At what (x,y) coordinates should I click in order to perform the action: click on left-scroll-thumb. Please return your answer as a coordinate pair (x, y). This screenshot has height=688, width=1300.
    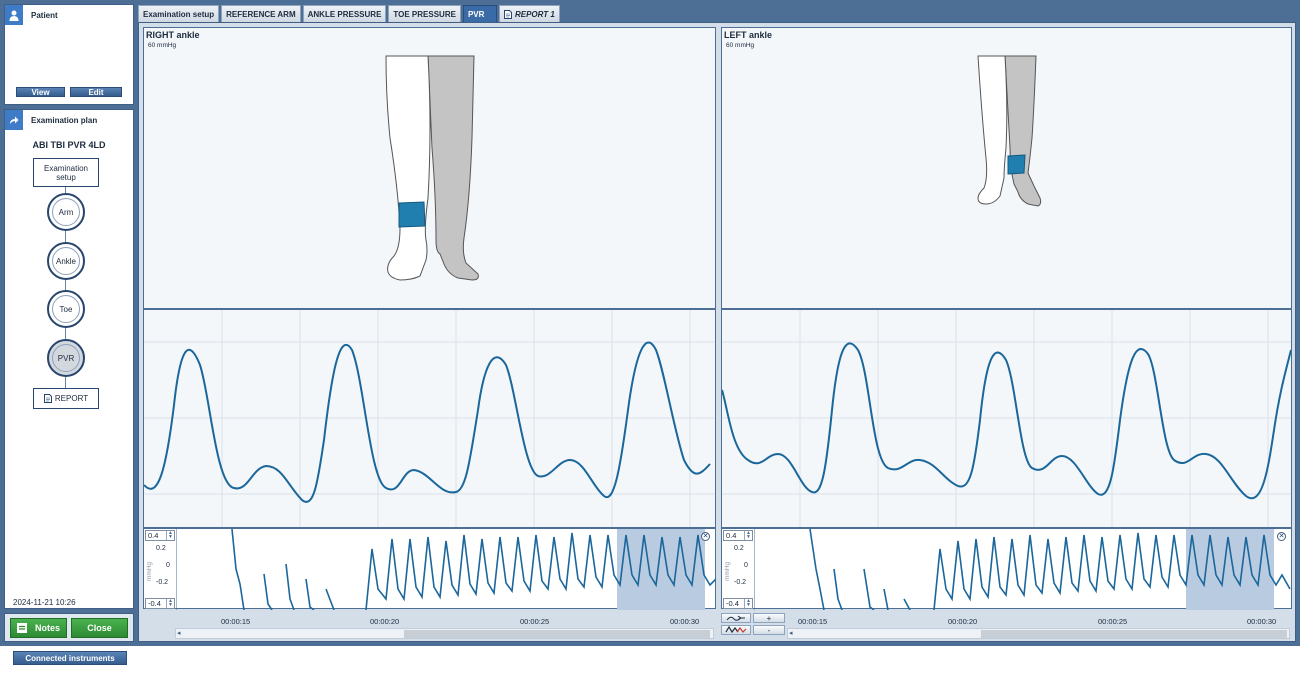
    Looking at the image, I should click on (1134, 634).